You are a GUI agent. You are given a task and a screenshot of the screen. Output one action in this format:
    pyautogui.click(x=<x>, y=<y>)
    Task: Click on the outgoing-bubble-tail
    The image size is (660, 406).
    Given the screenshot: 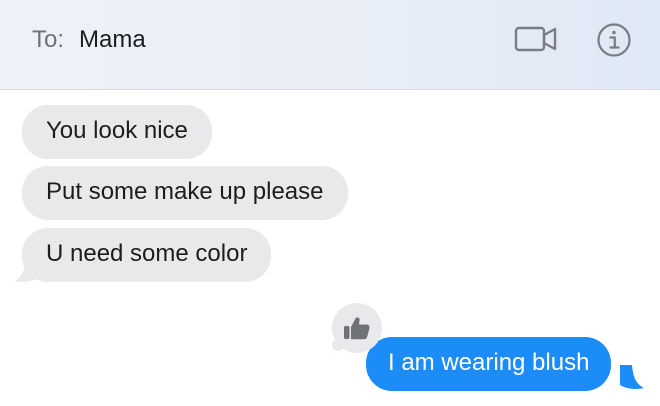 What is the action you would take?
    pyautogui.click(x=632, y=377)
    